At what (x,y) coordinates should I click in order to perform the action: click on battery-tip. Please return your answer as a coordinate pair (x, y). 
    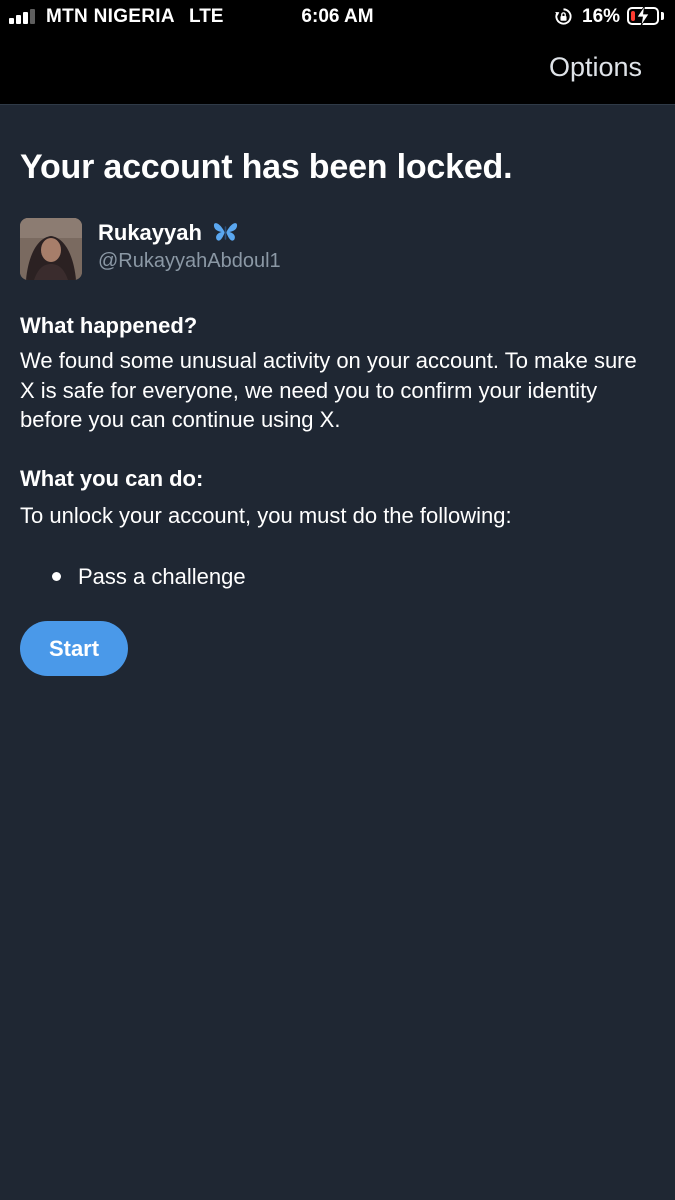
    Looking at the image, I should click on (662, 16).